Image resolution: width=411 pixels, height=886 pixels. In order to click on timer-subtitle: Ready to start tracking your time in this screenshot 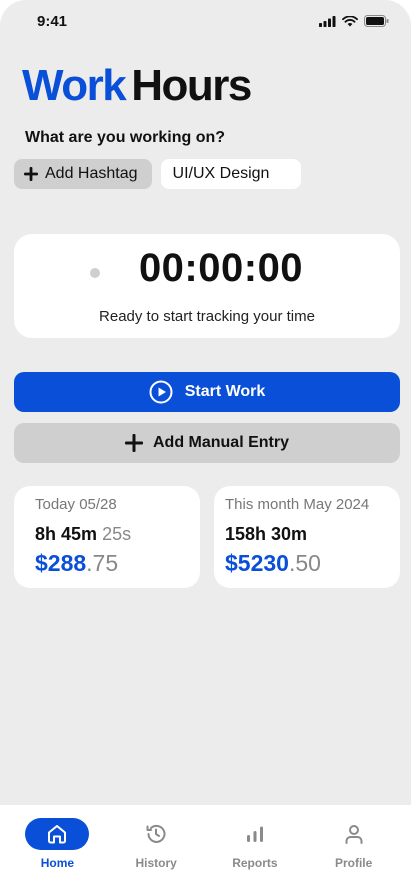, I will do `click(207, 316)`.